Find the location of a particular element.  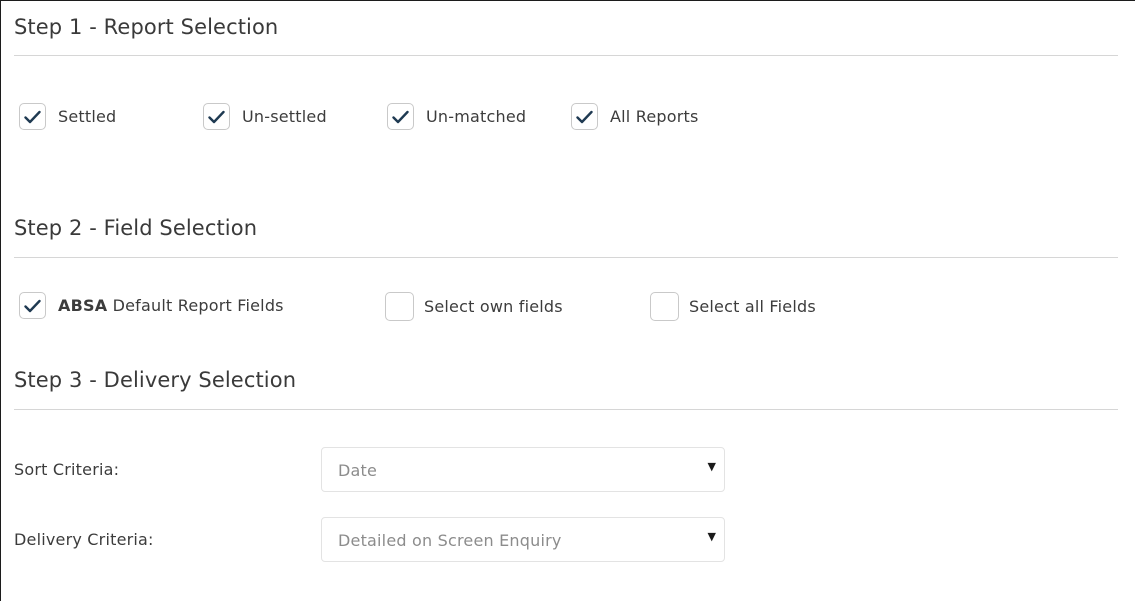

checkbox-own-fields-box is located at coordinates (399, 306).